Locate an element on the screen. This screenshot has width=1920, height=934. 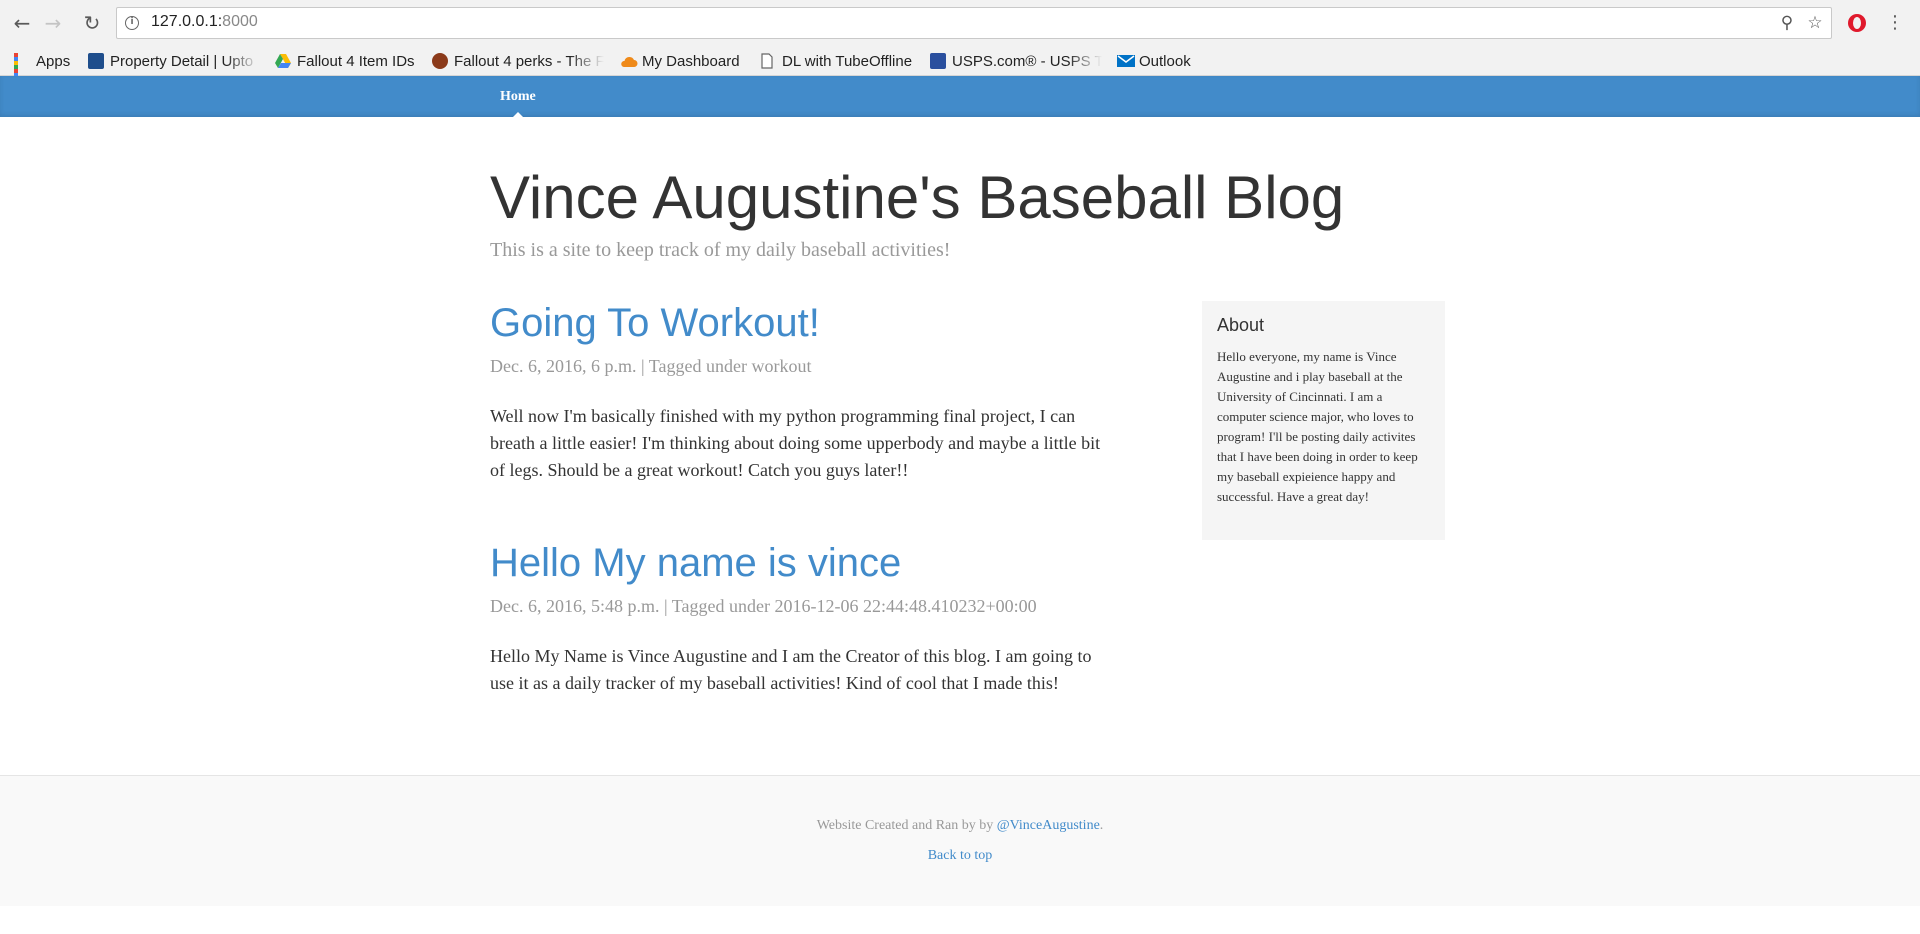
post-title-link: Going To Workout! is located at coordinates (800, 323).